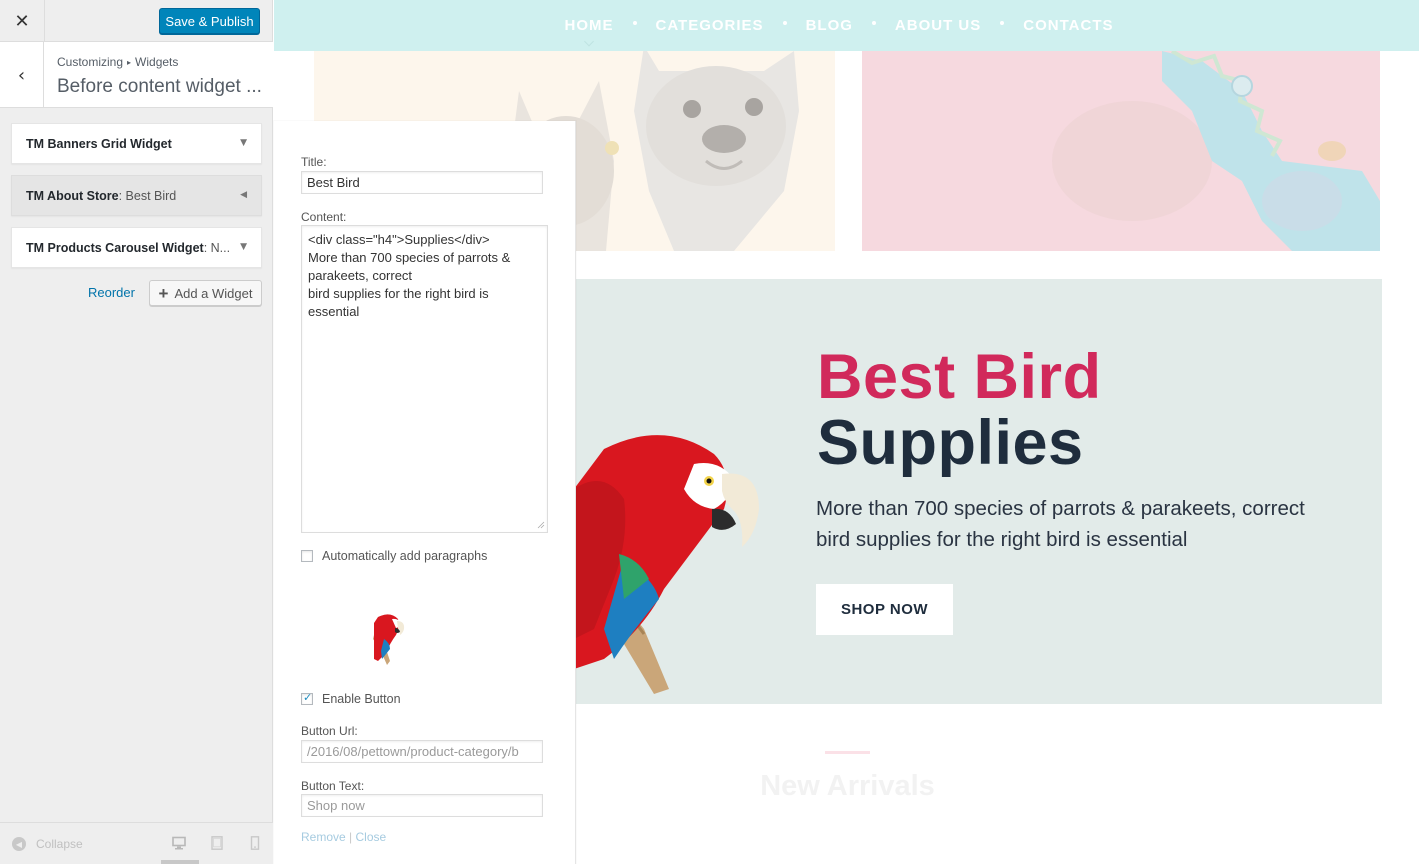  I want to click on collapse-button: ◀ Collapse, so click(47, 844).